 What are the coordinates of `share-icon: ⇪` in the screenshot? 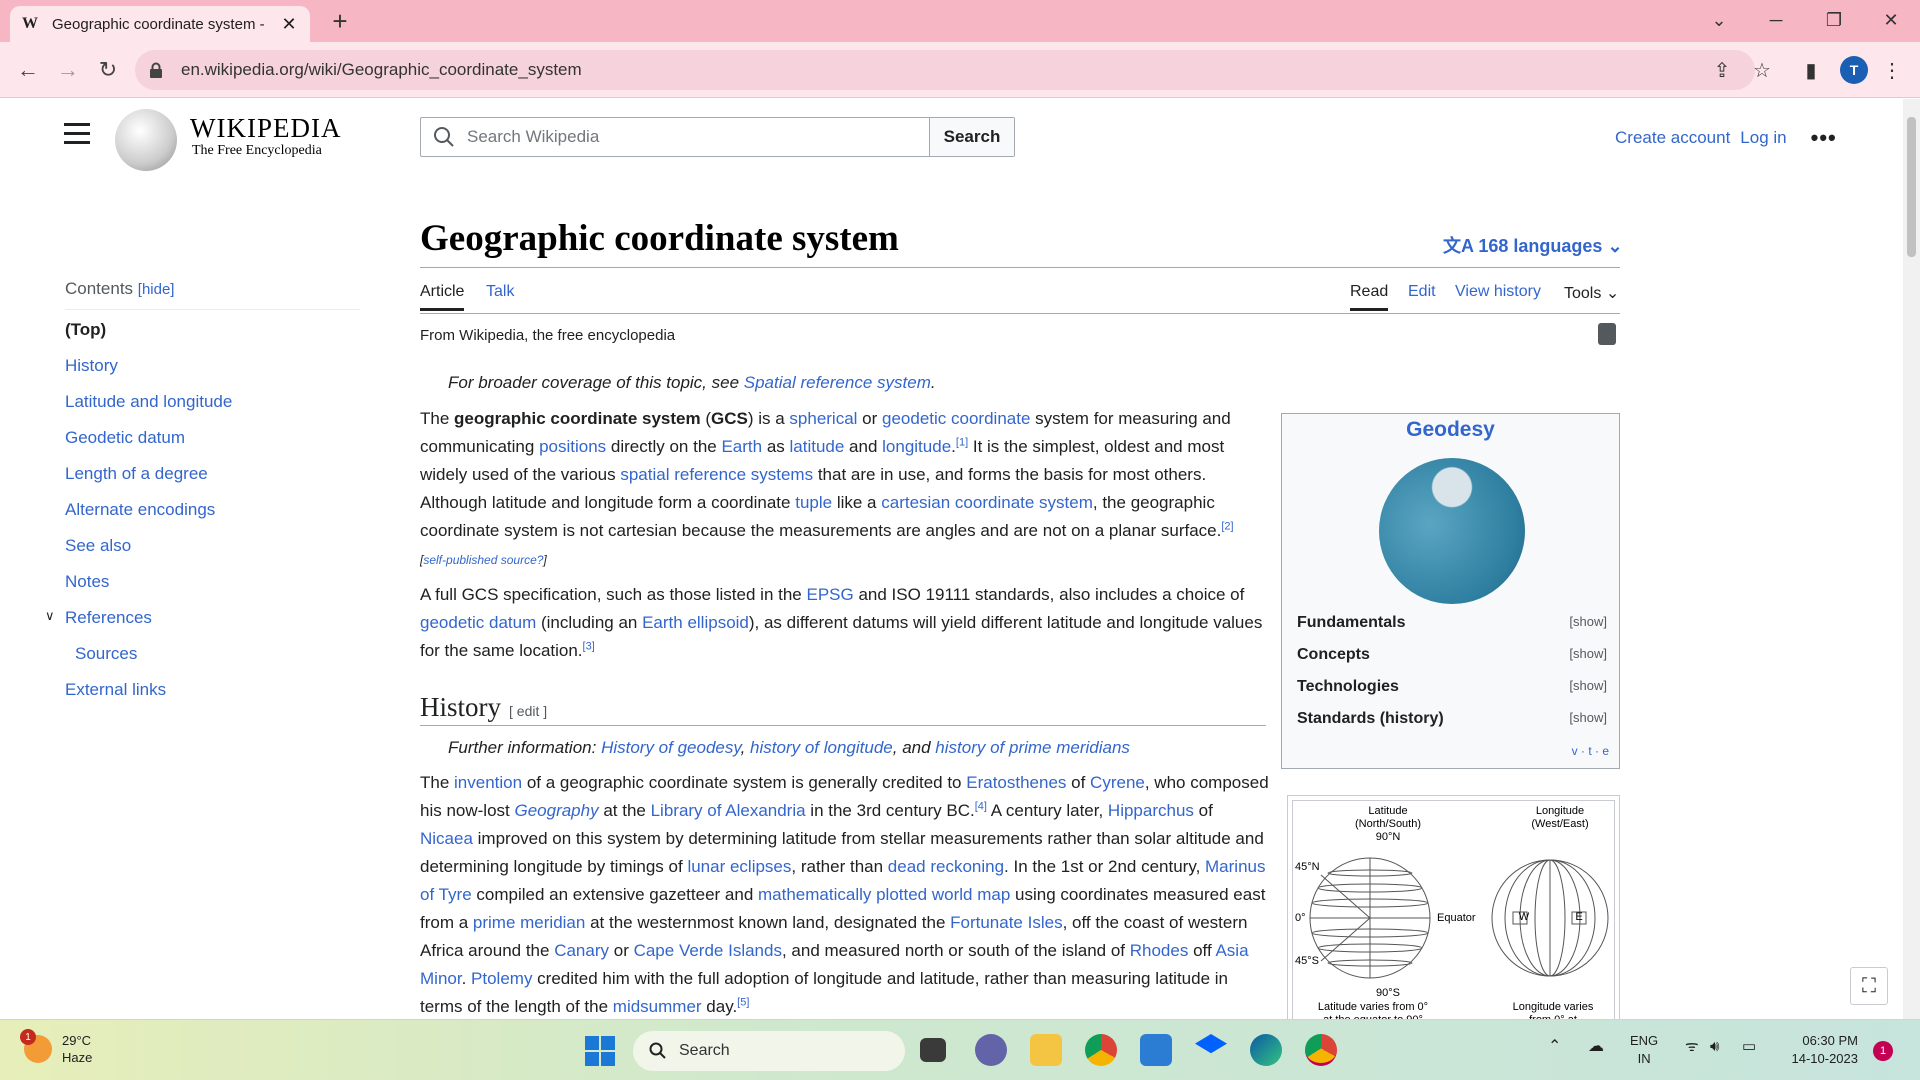 It's located at (1722, 70).